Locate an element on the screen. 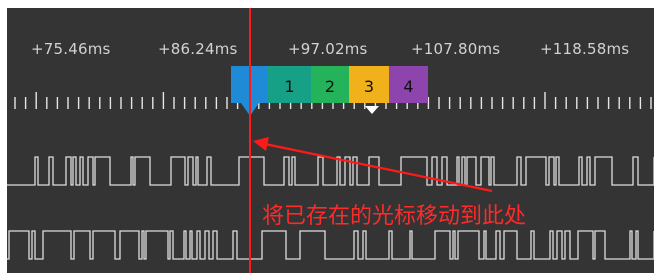 The height and width of the screenshot is (273, 654). left-arrow-icon is located at coordinates (373, 165).